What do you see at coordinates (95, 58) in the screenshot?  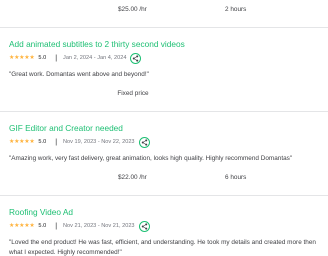 I see `job-dates: Jan 2, 2024 - Jan 4, 2024` at bounding box center [95, 58].